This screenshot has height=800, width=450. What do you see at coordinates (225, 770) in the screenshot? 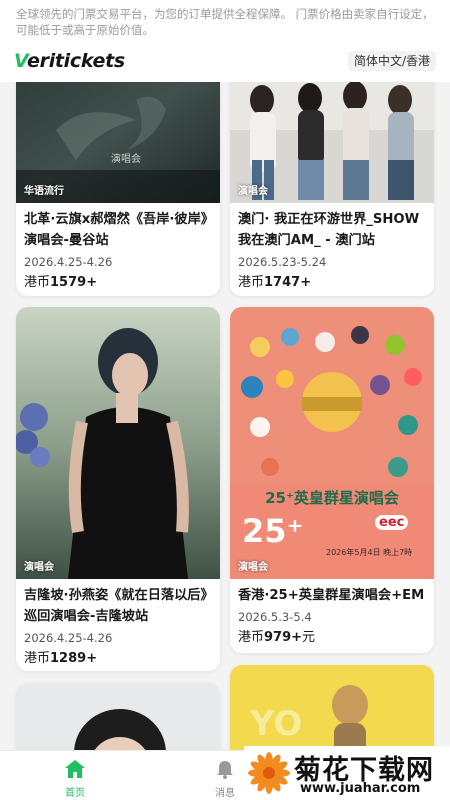
I see `bell-icon` at bounding box center [225, 770].